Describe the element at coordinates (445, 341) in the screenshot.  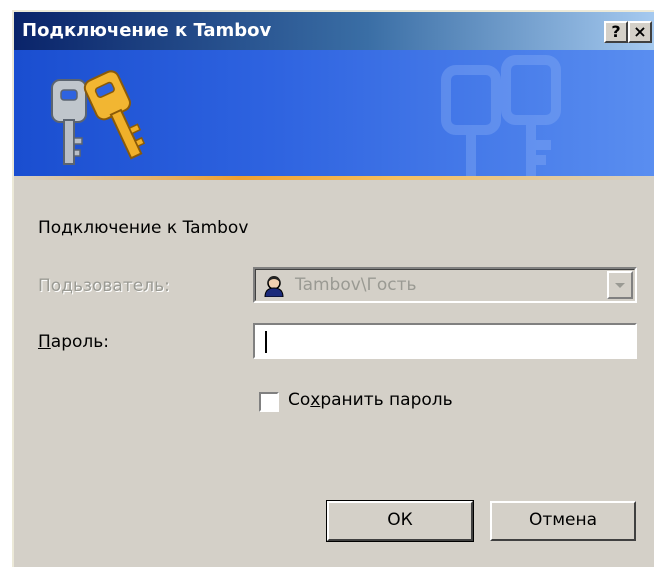
I see `password-input` at that location.